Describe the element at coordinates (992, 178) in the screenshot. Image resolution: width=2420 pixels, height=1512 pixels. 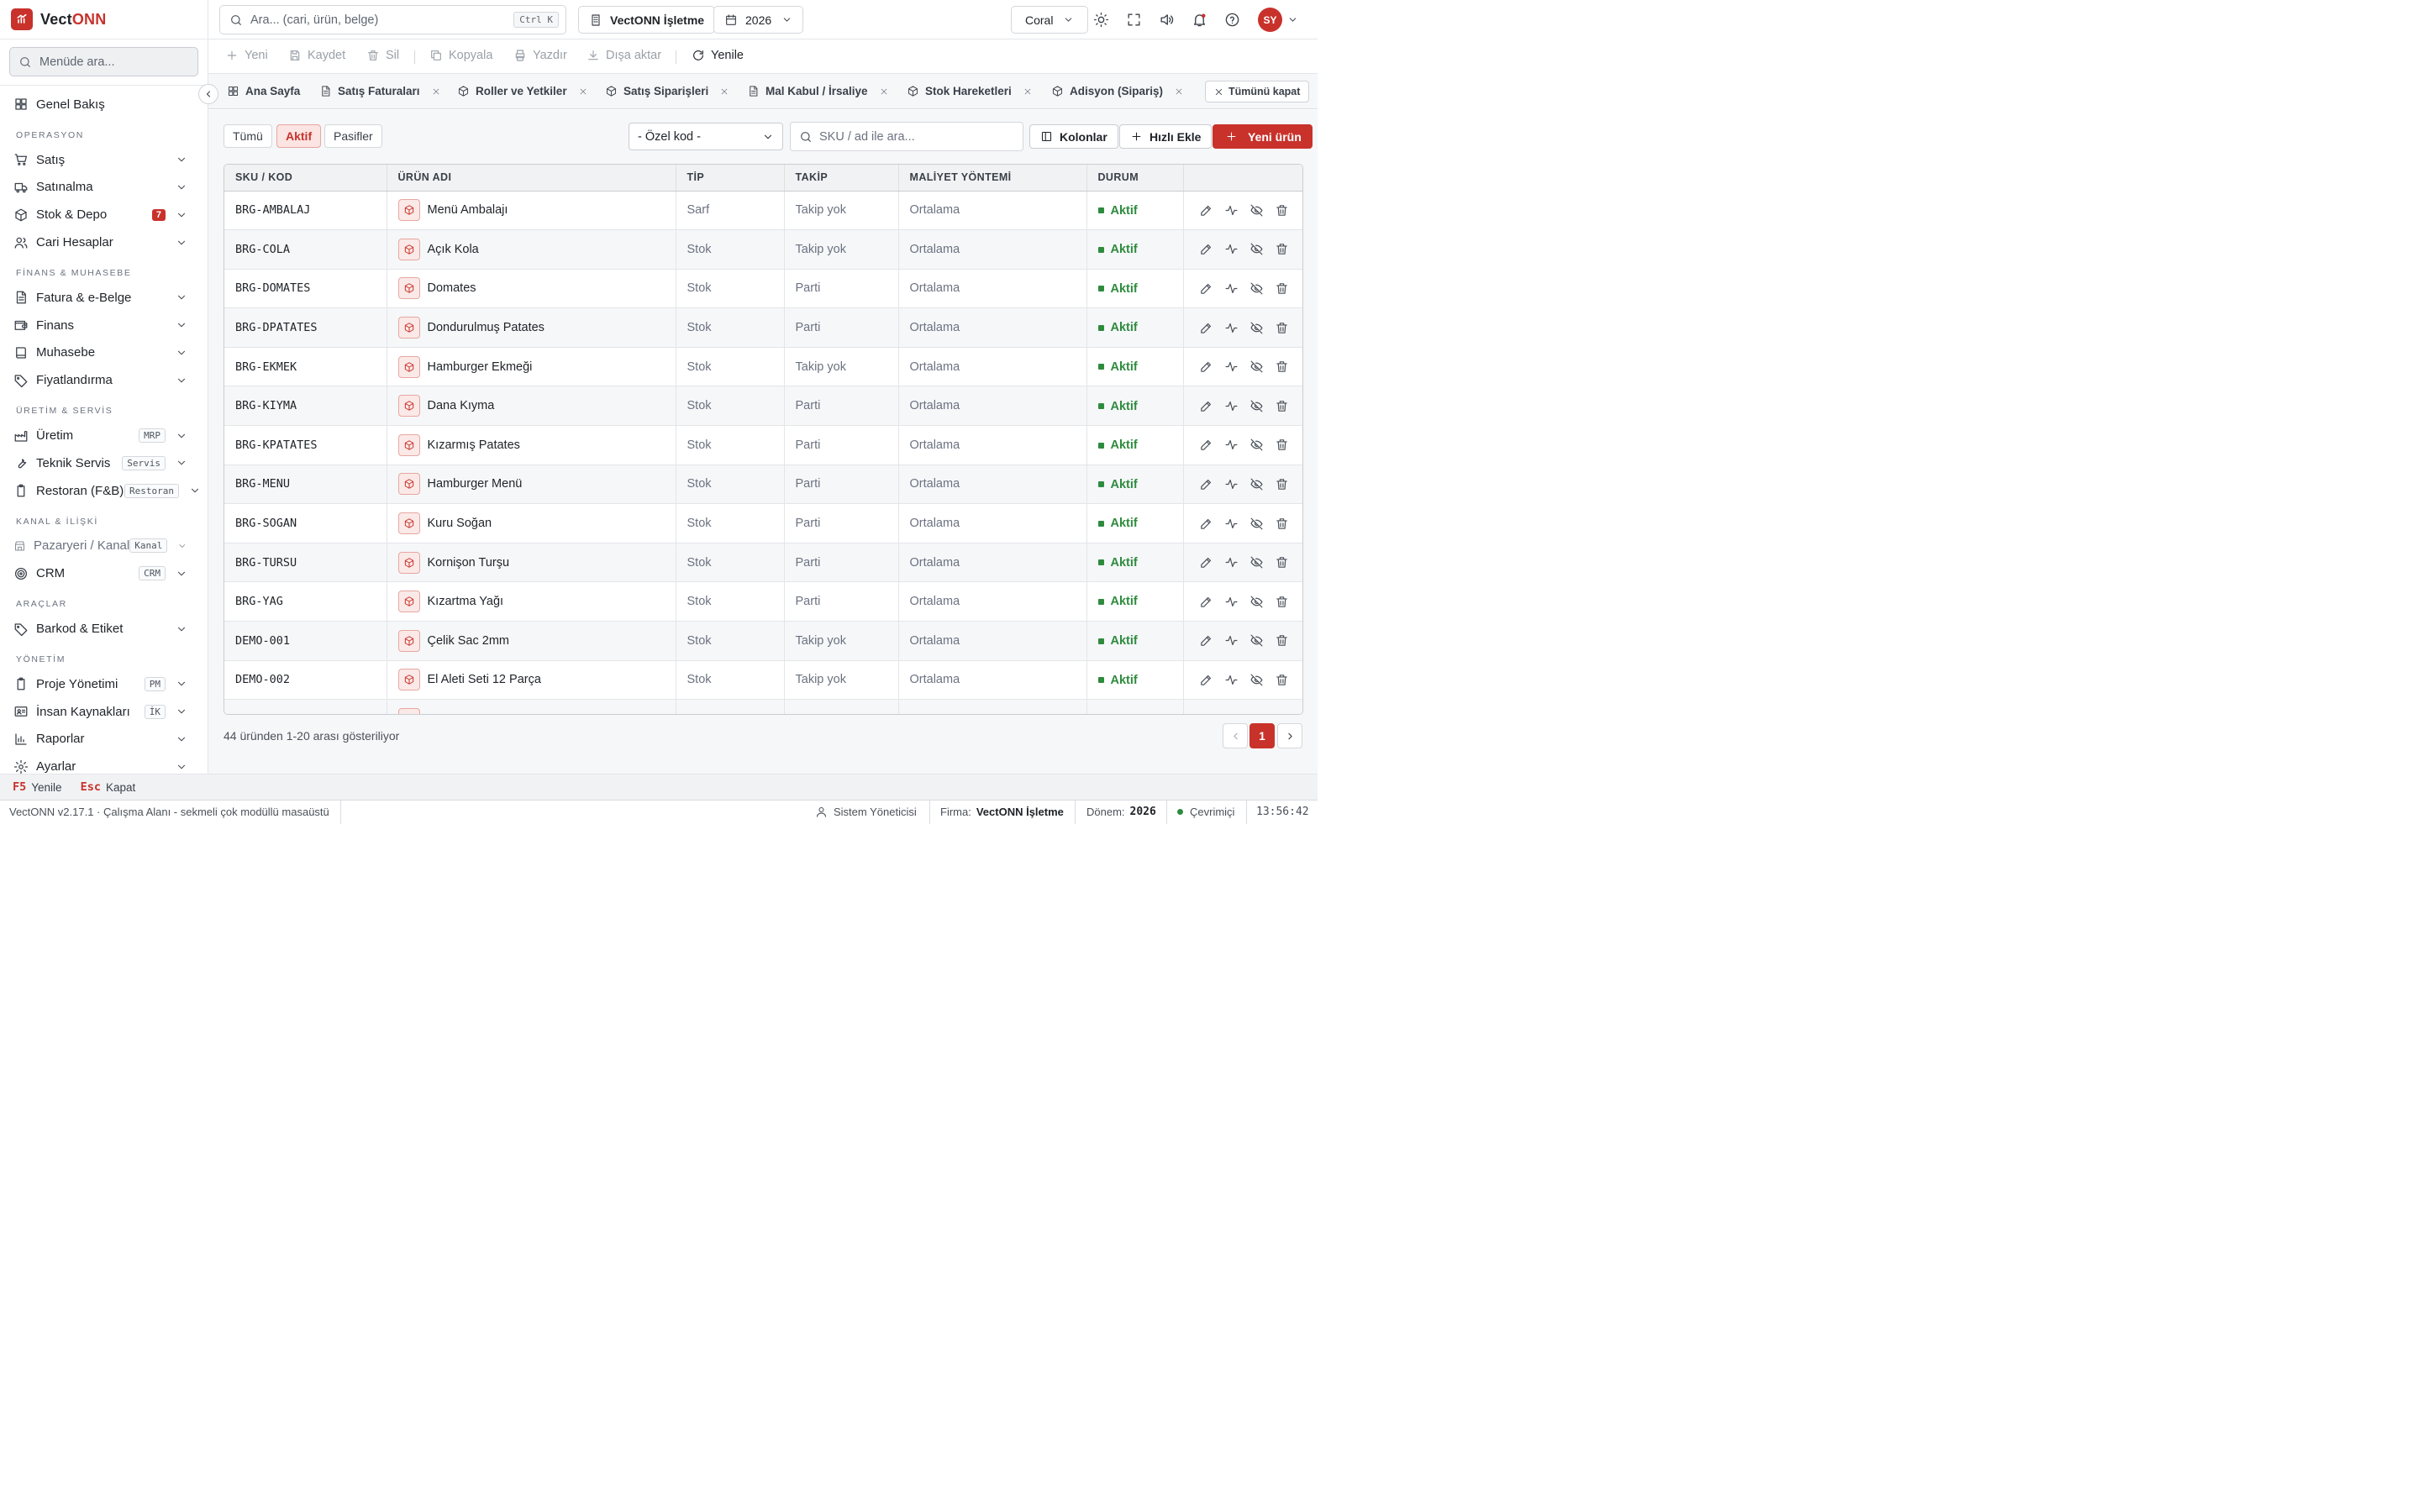
I see `column-header-cost-method: MALİYET YÖNTEMİ` at that location.